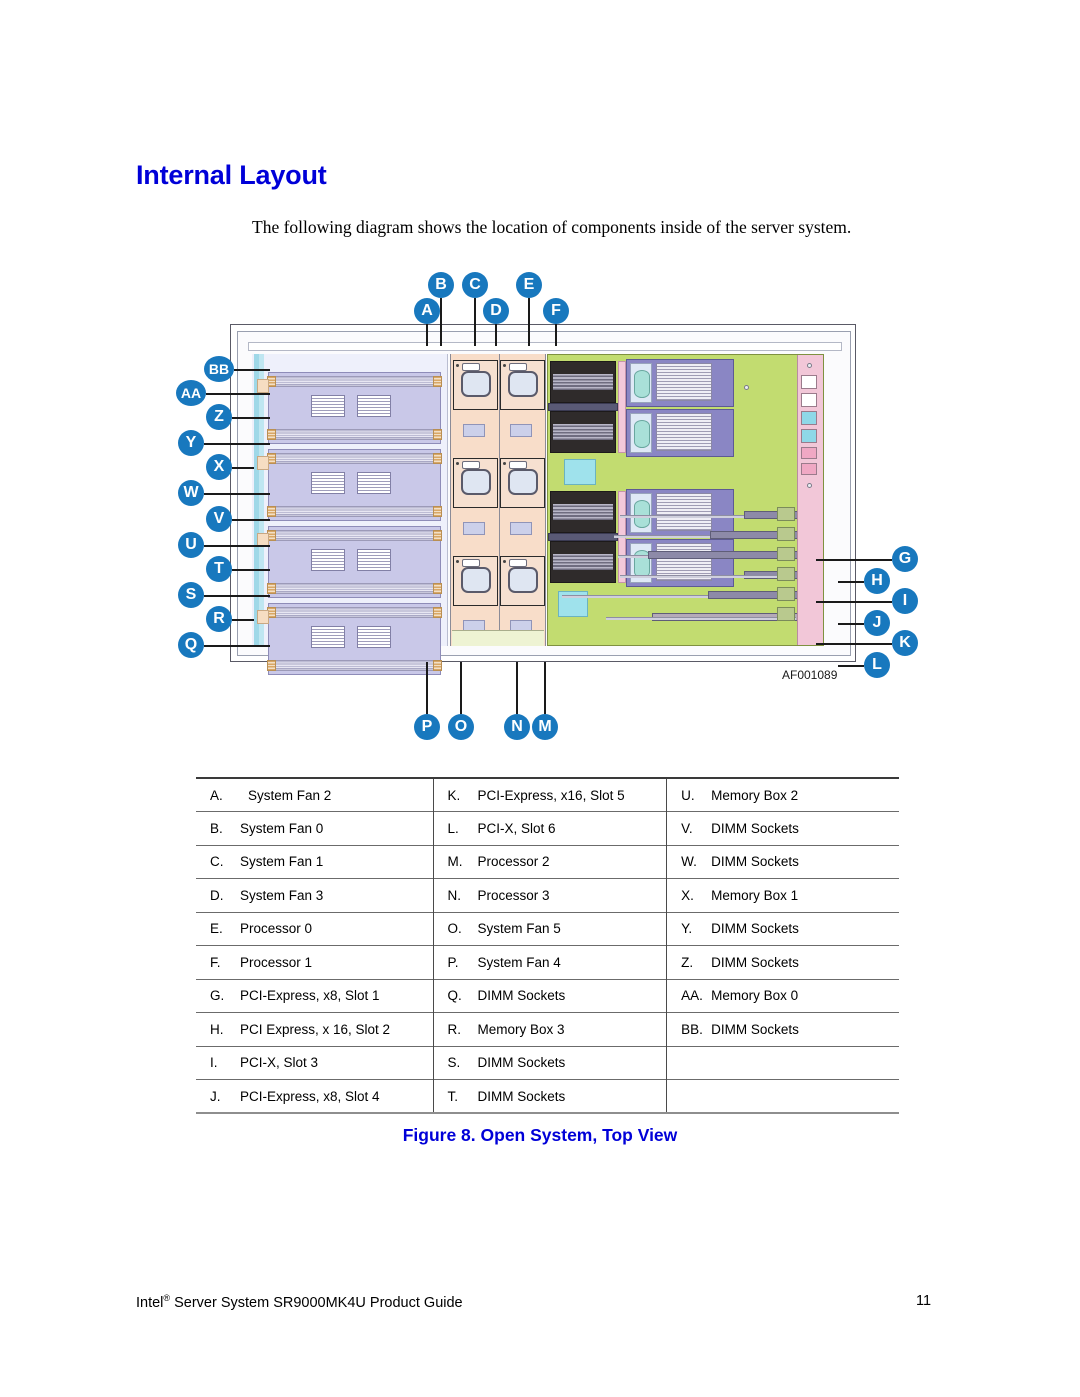  What do you see at coordinates (454, 1063) in the screenshot?
I see `legend-letter: S.` at bounding box center [454, 1063].